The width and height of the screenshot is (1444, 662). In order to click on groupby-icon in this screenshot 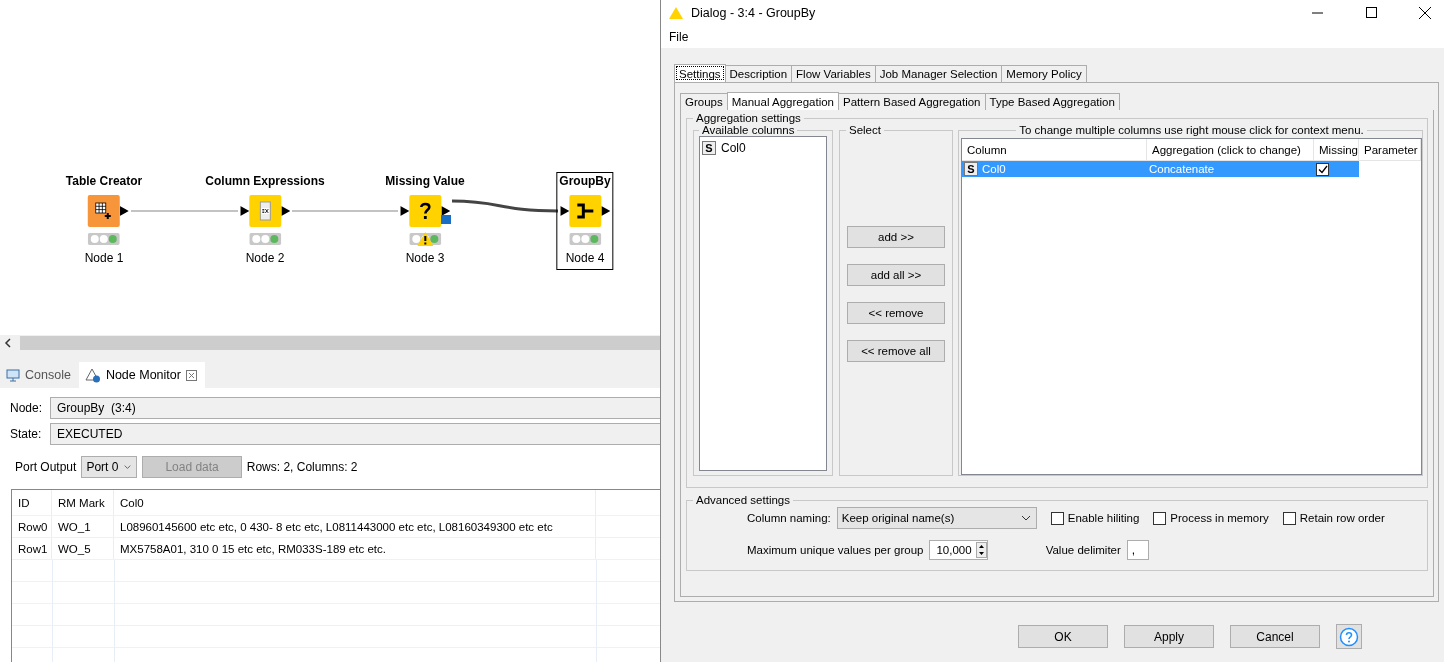, I will do `click(585, 211)`.